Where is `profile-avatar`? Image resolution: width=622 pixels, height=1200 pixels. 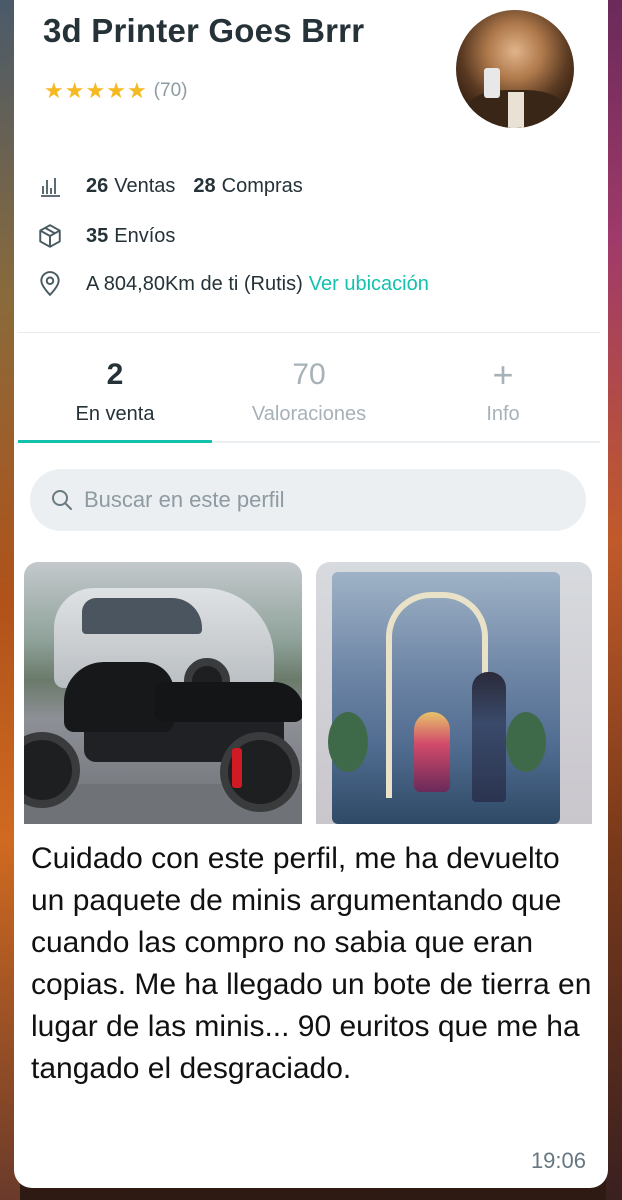 profile-avatar is located at coordinates (515, 69).